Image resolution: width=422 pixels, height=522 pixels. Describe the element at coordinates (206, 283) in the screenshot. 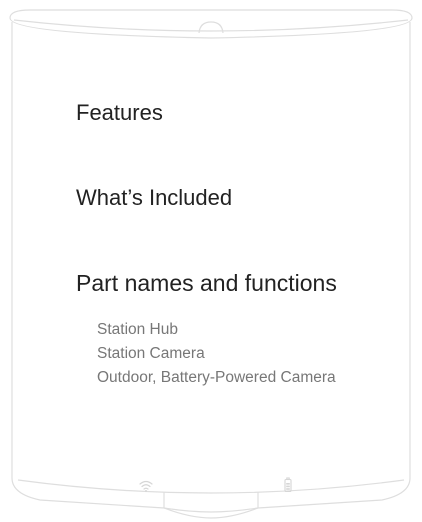

I see `menu-part-names-and-functions: Part names and functions` at that location.